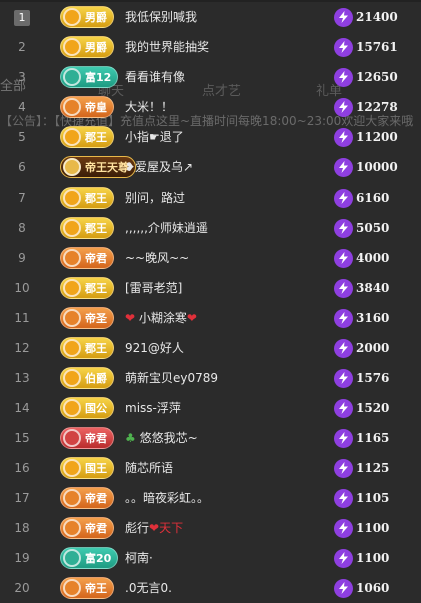  I want to click on level-badge-label: 伯爵, so click(96, 378).